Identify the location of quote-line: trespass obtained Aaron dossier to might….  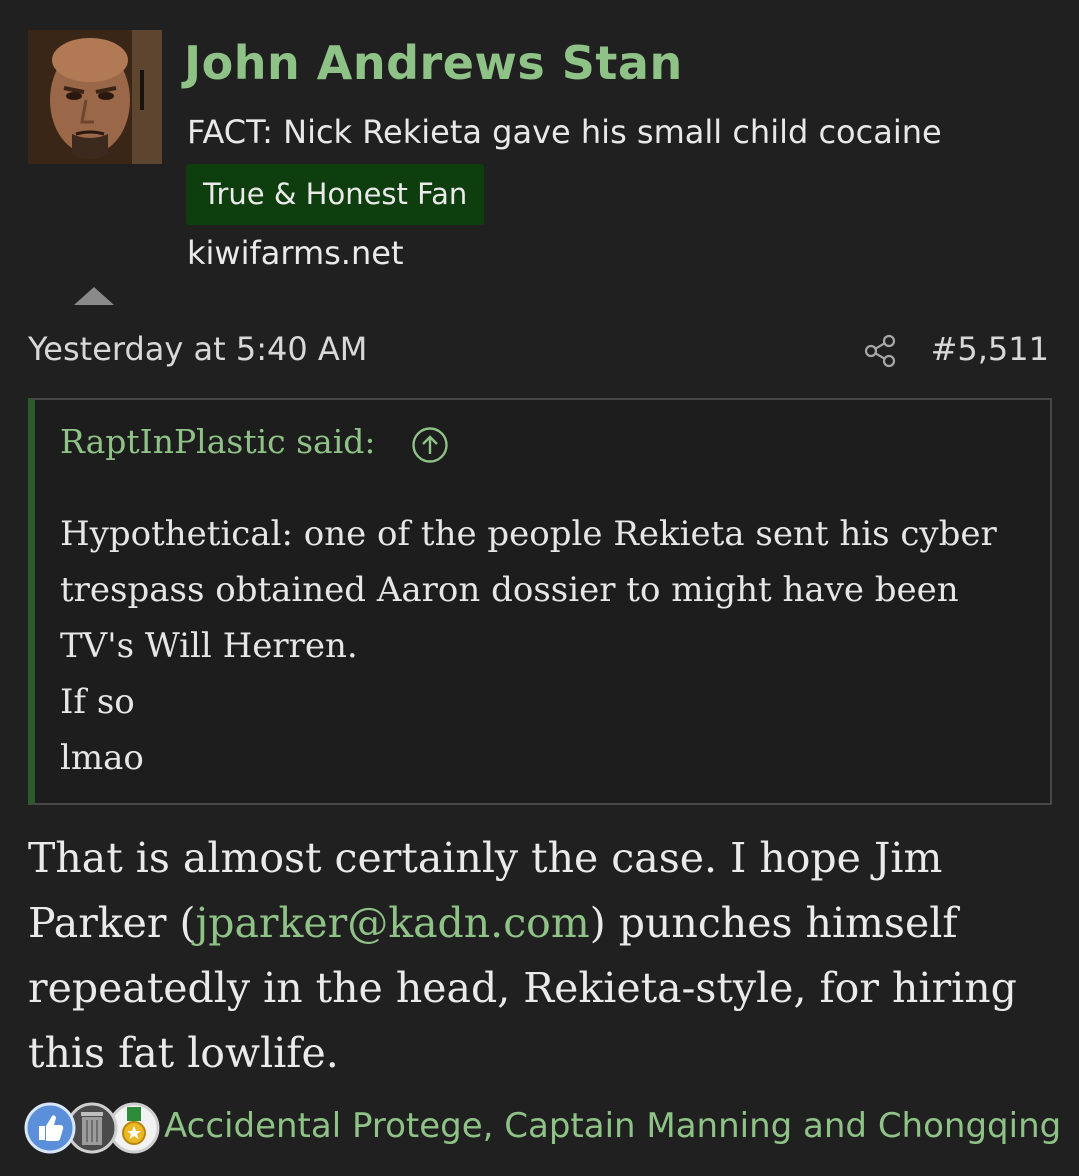
(509, 590).